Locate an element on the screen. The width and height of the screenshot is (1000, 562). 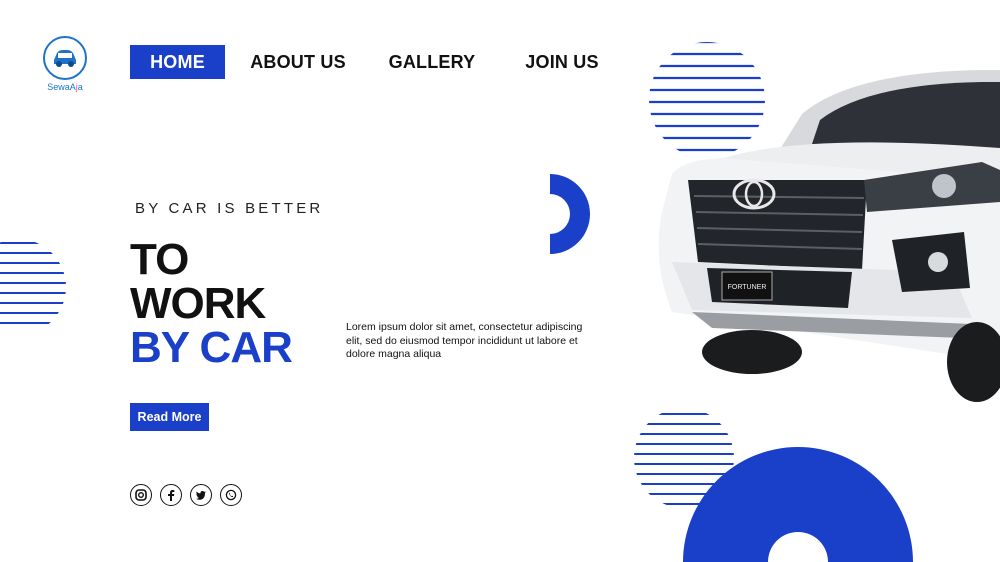
social-links is located at coordinates (186, 495).